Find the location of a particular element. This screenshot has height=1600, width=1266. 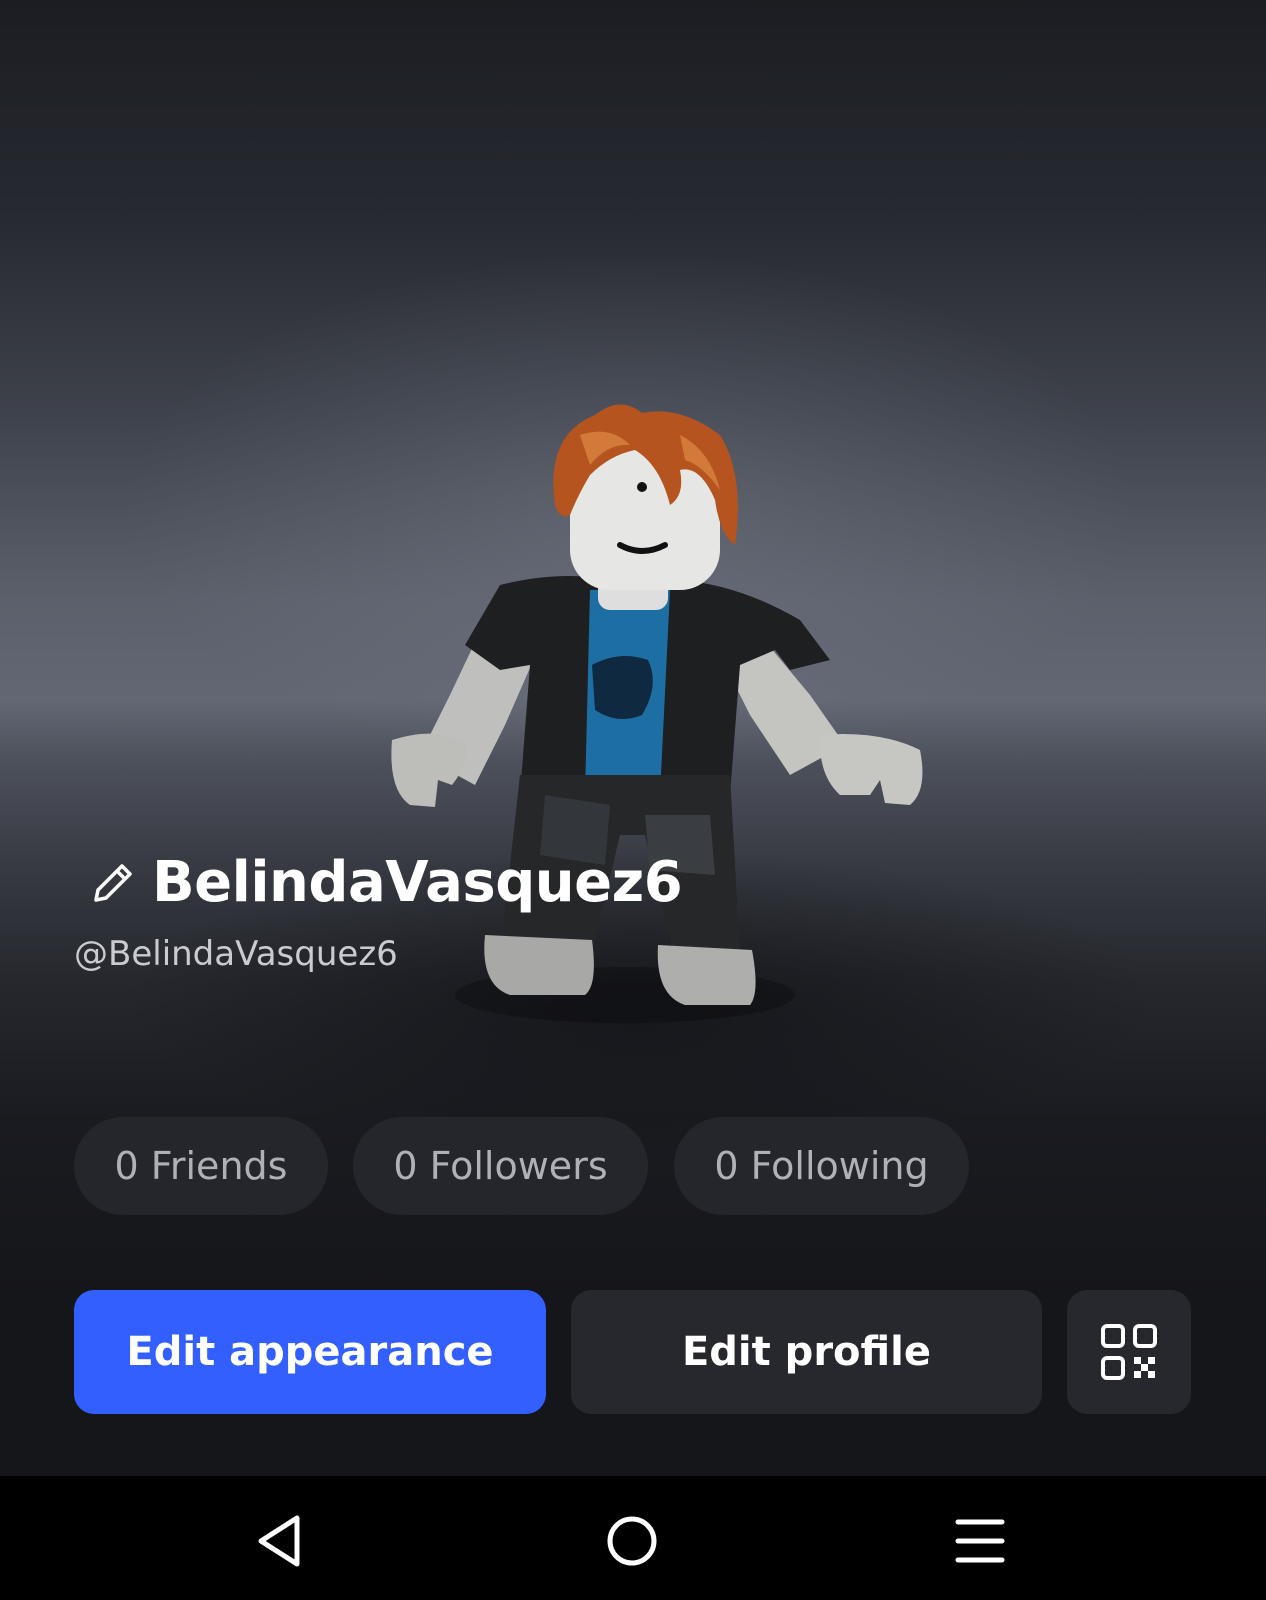

back-button is located at coordinates (279, 1541).